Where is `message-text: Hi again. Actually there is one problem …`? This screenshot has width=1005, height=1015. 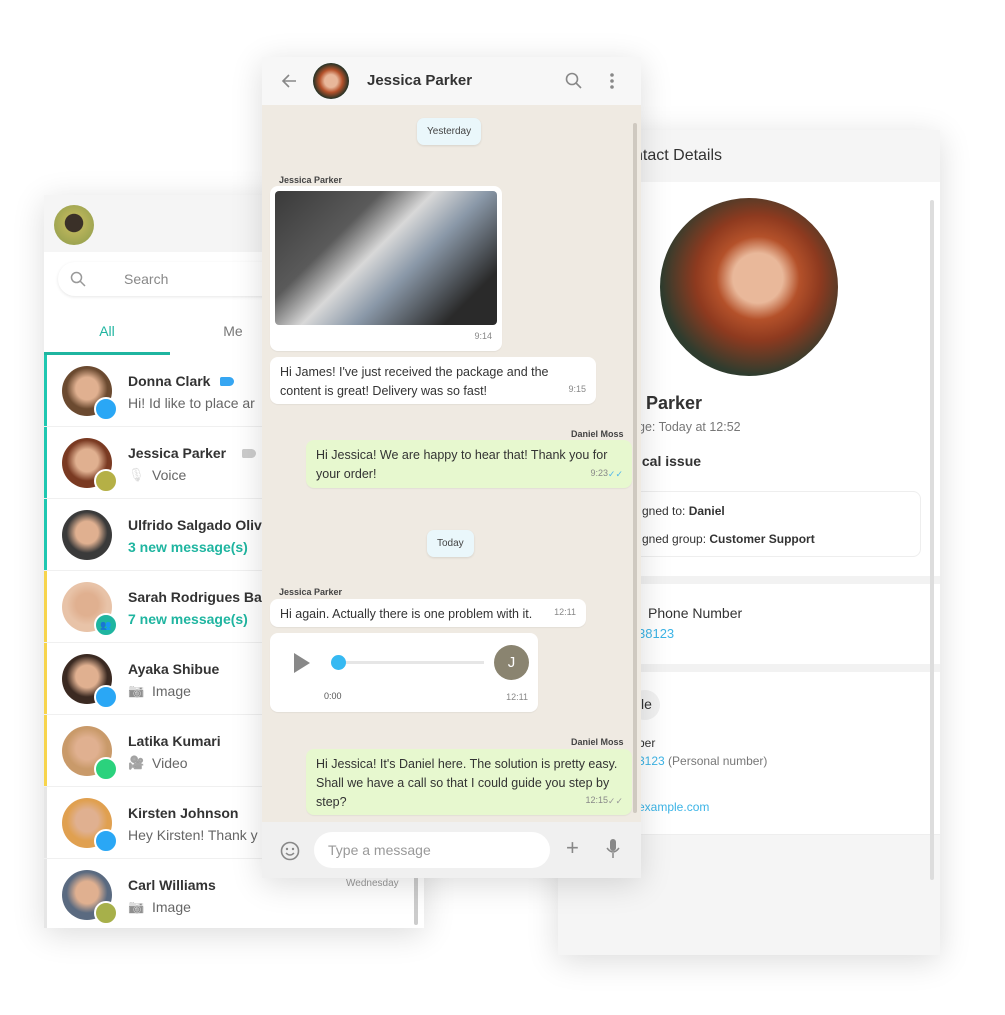 message-text: Hi again. Actually there is one problem … is located at coordinates (406, 614).